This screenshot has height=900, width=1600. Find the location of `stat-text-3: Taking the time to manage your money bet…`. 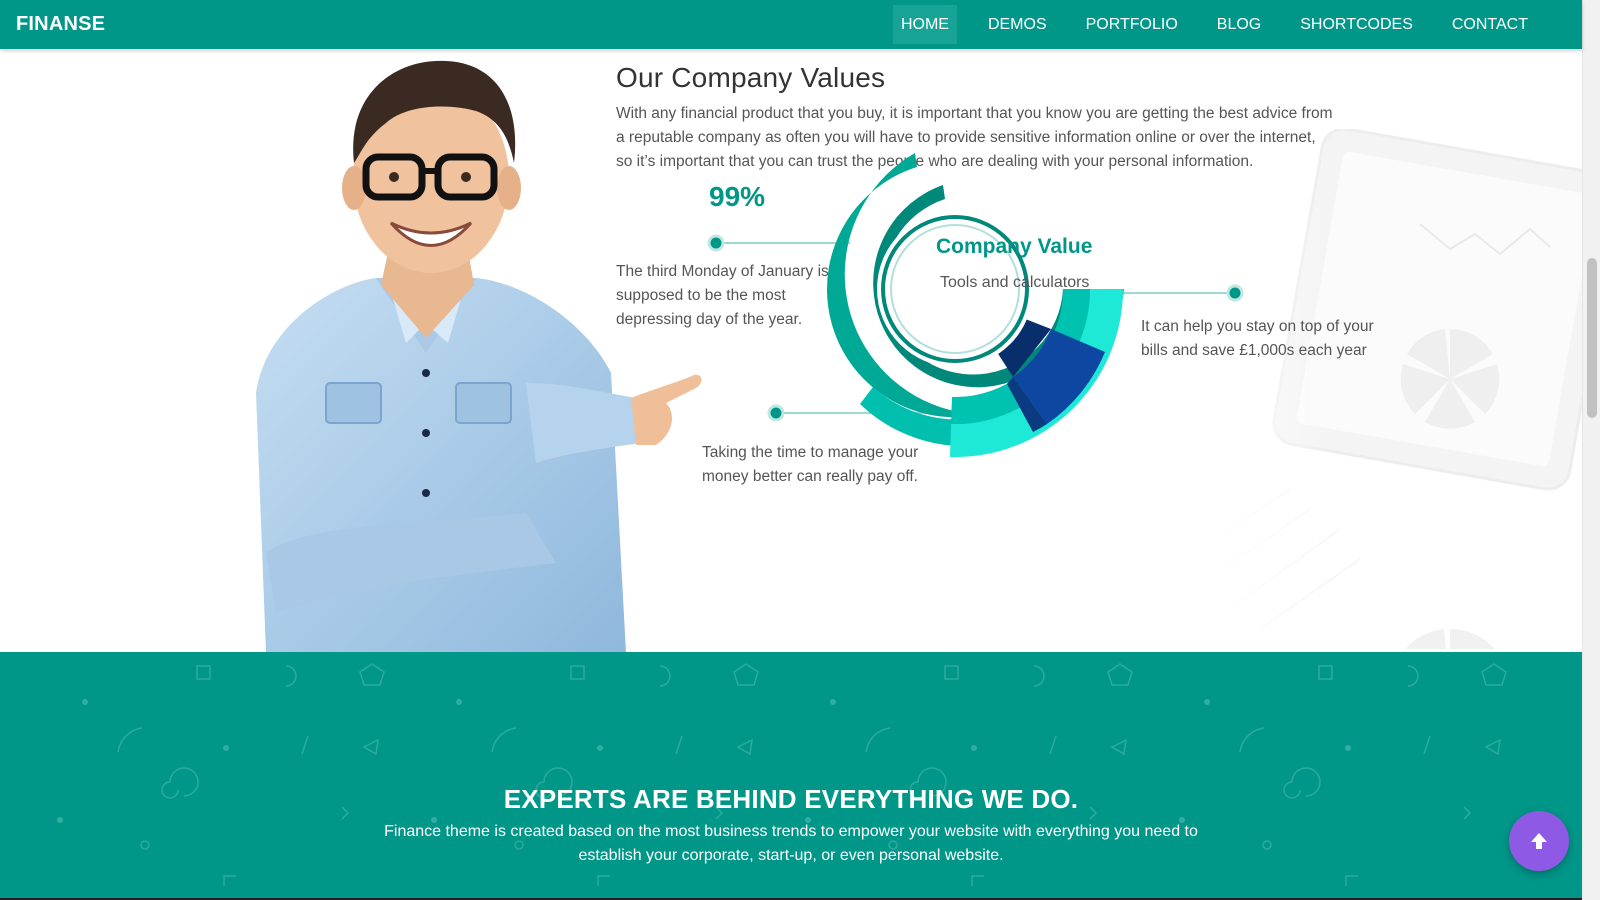

stat-text-3: Taking the time to manage your money bet… is located at coordinates (810, 464).